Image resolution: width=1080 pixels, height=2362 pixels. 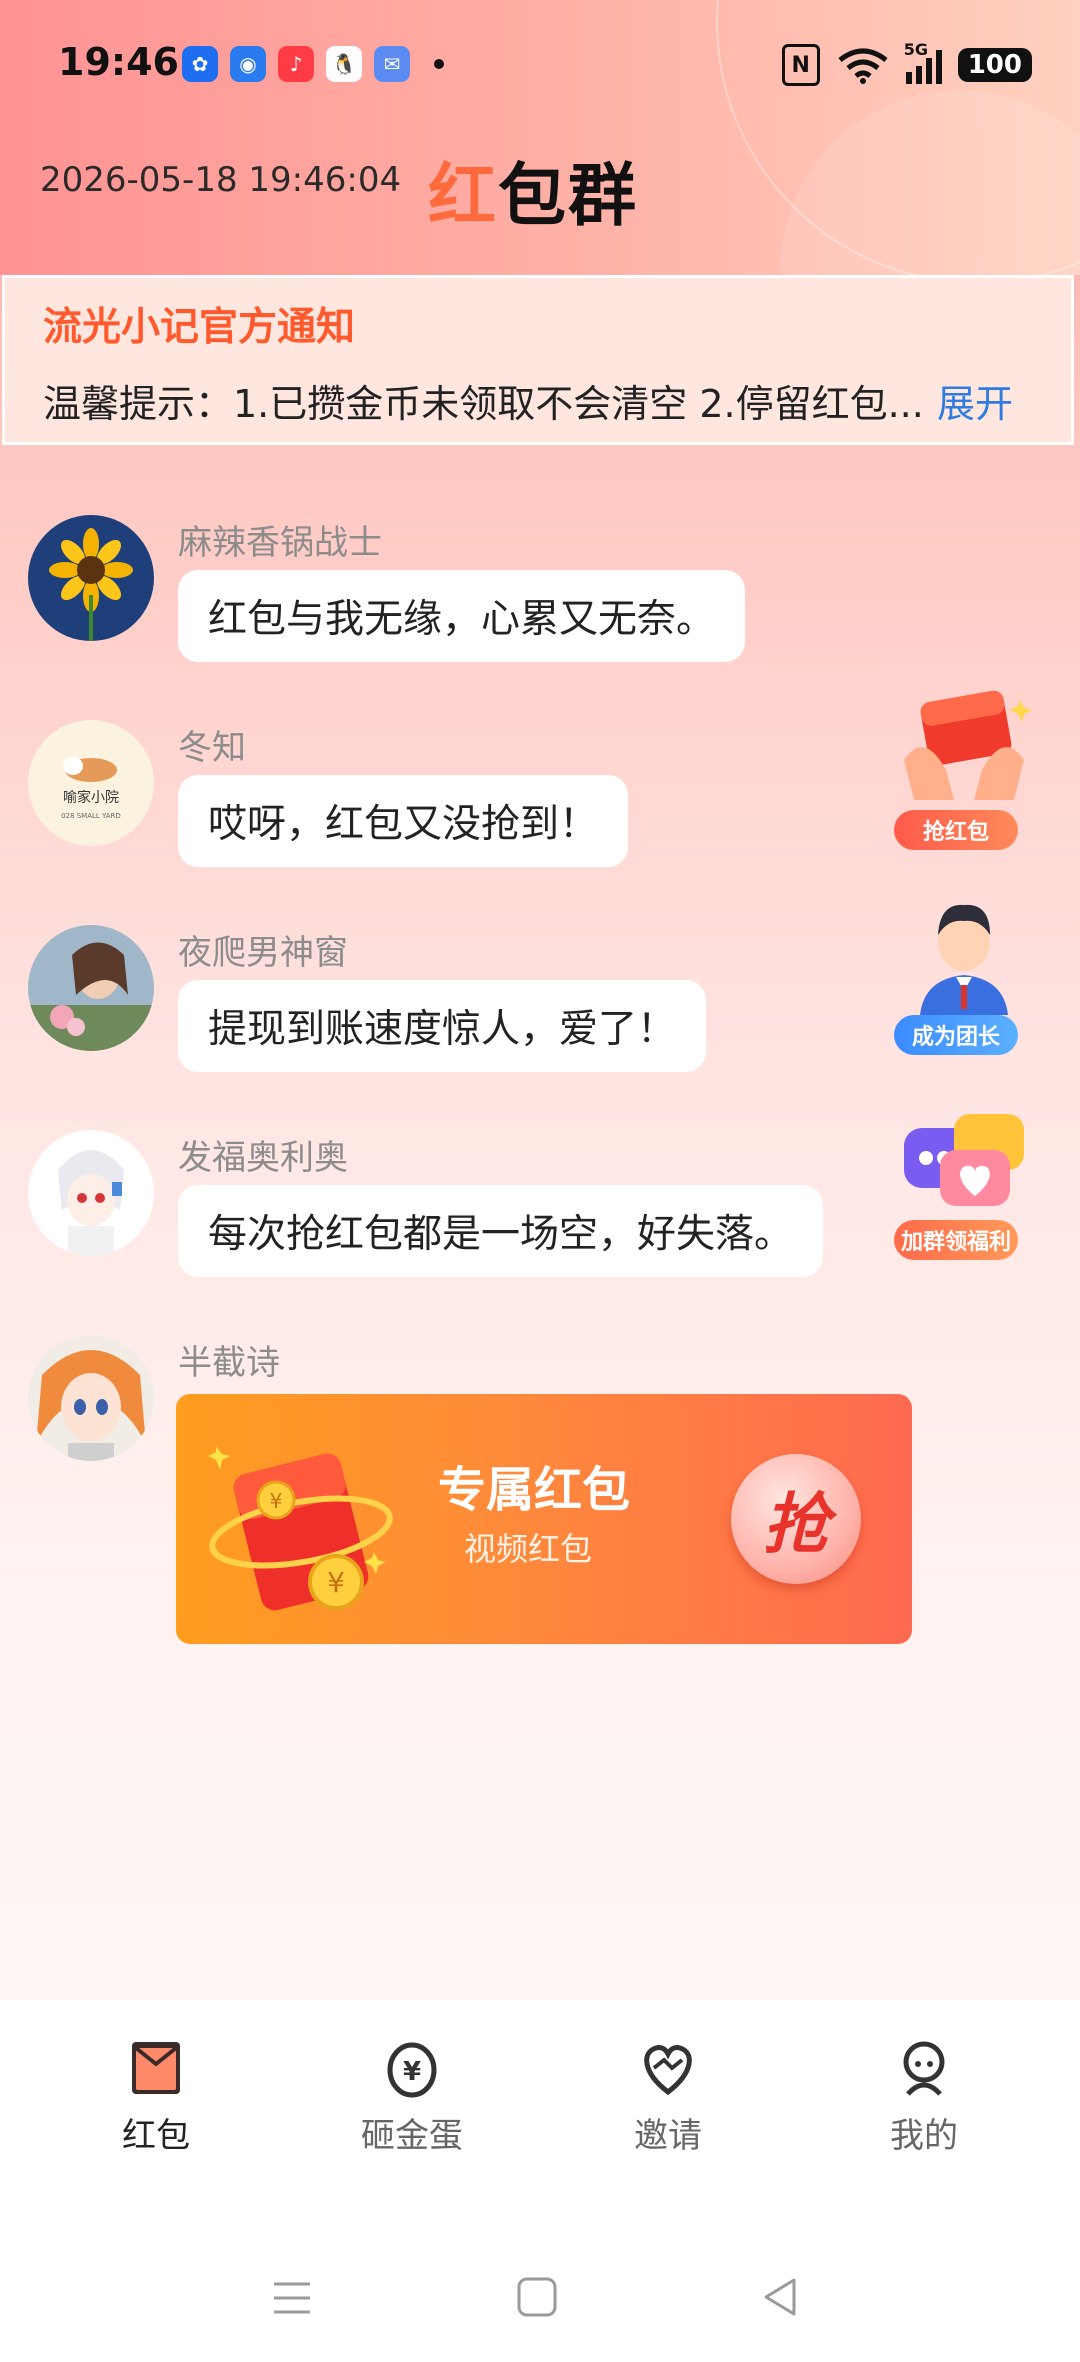 I want to click on status-bar: 19:46 ✿ ◉ ♪ 🐧 ✉ N 5G 100, so click(x=540, y=65).